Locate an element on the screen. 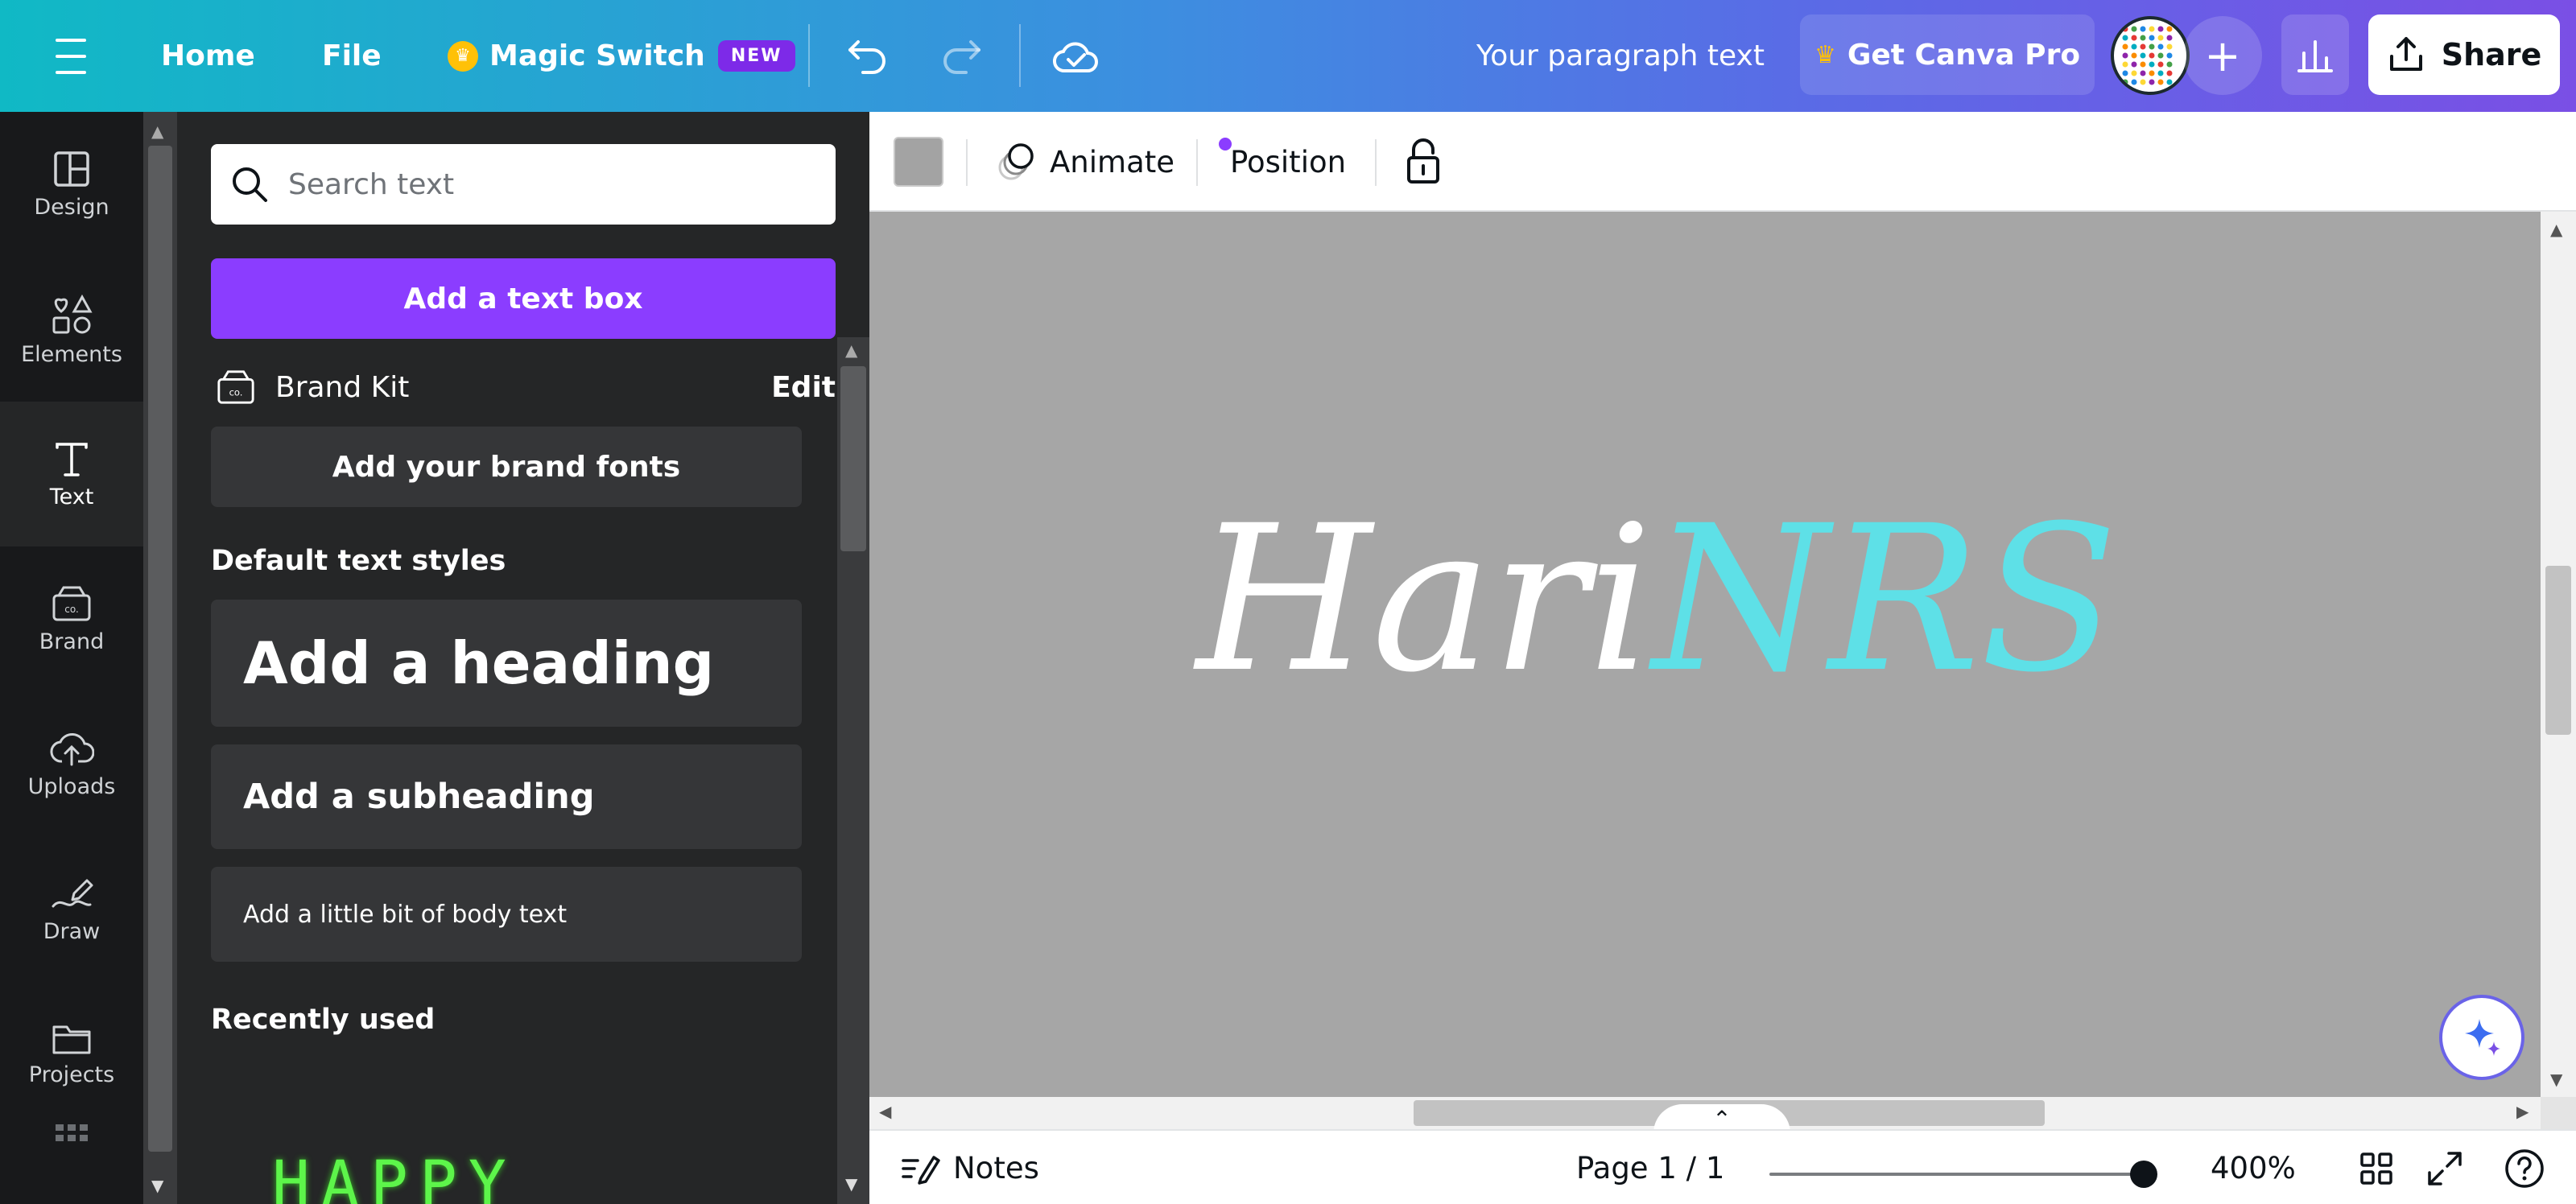  notes-button: Notes is located at coordinates (969, 1167).